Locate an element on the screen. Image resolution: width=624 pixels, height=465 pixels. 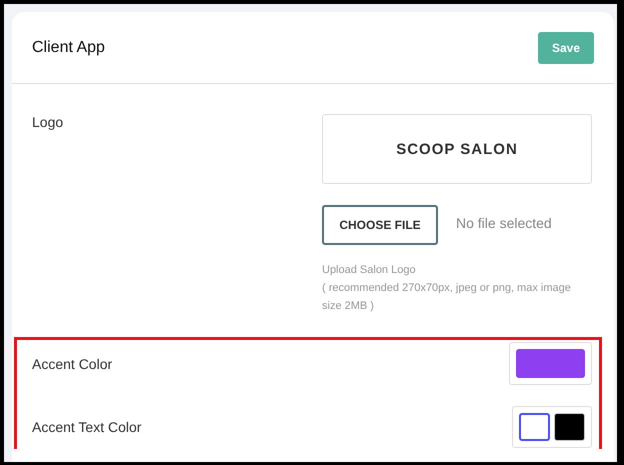
color-label: Accent Text Color is located at coordinates (87, 426).